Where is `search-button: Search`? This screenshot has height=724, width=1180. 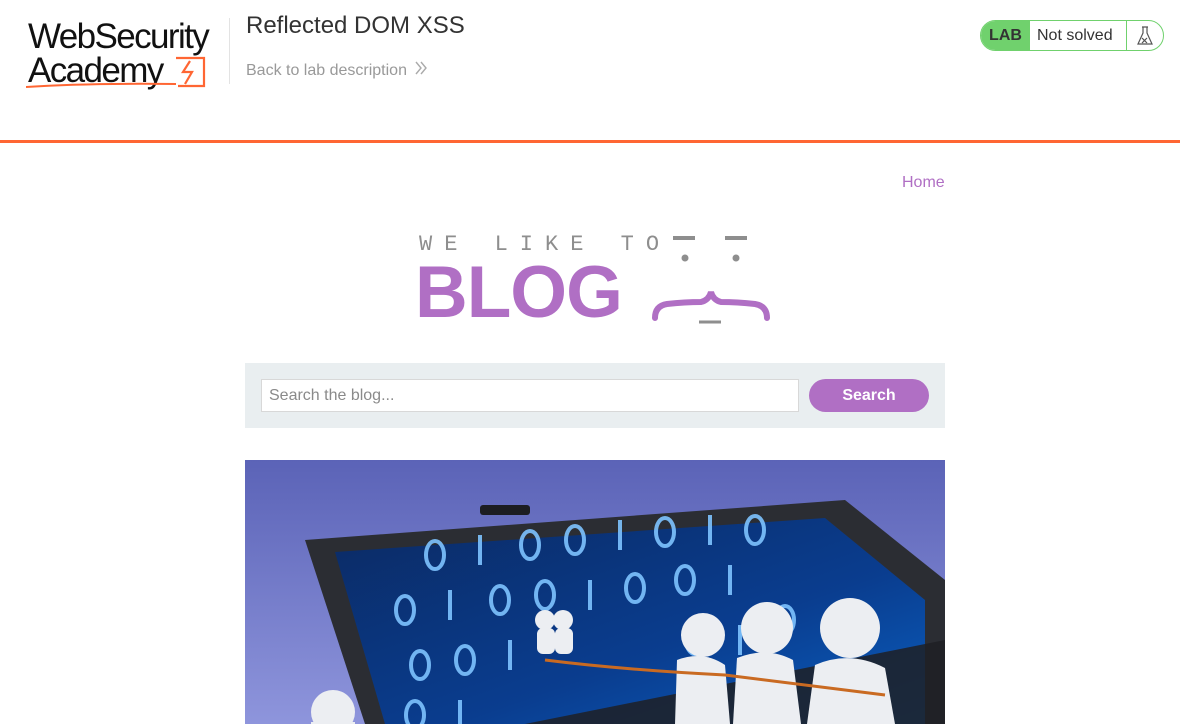
search-button: Search is located at coordinates (869, 395).